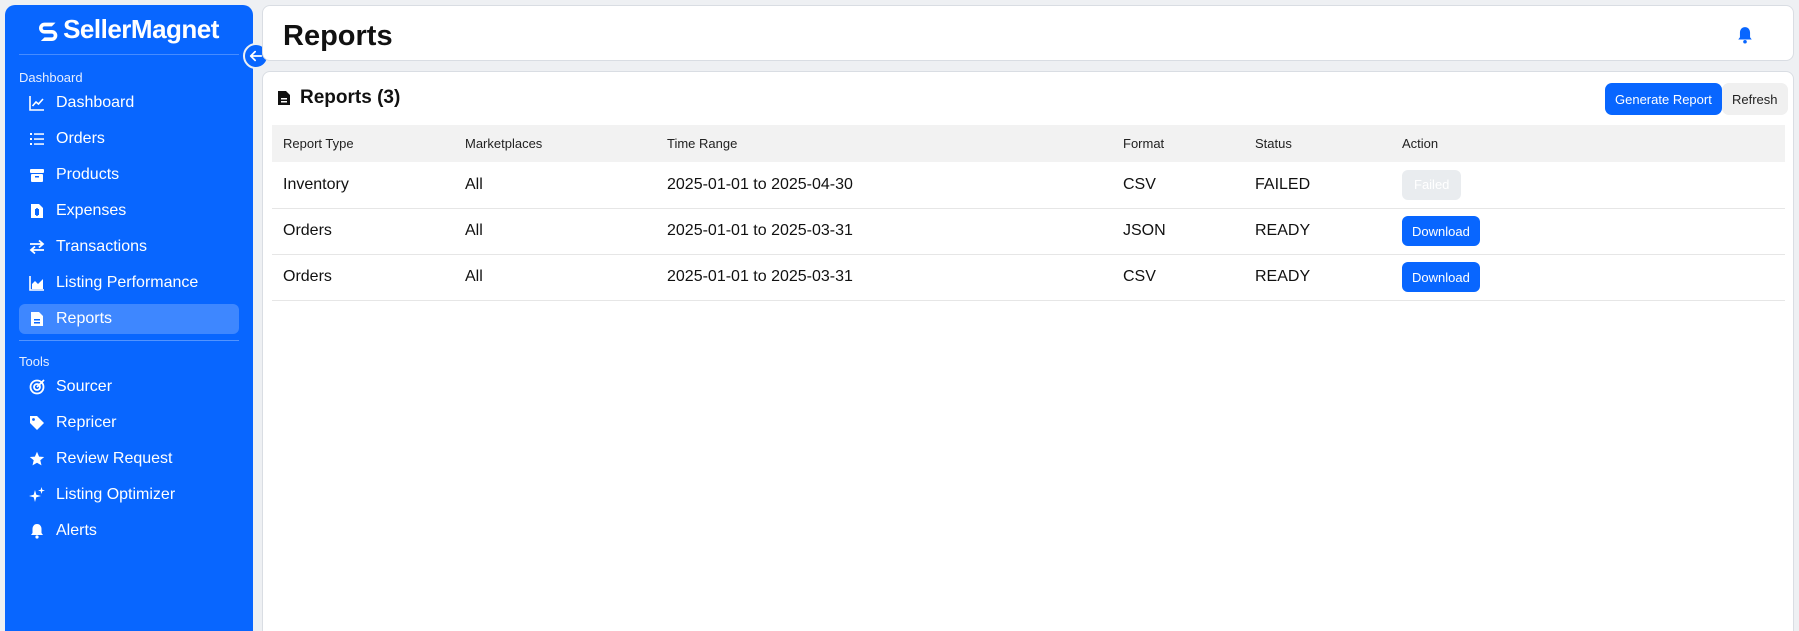 This screenshot has height=631, width=1799. I want to click on failed-button: Failed, so click(1432, 184).